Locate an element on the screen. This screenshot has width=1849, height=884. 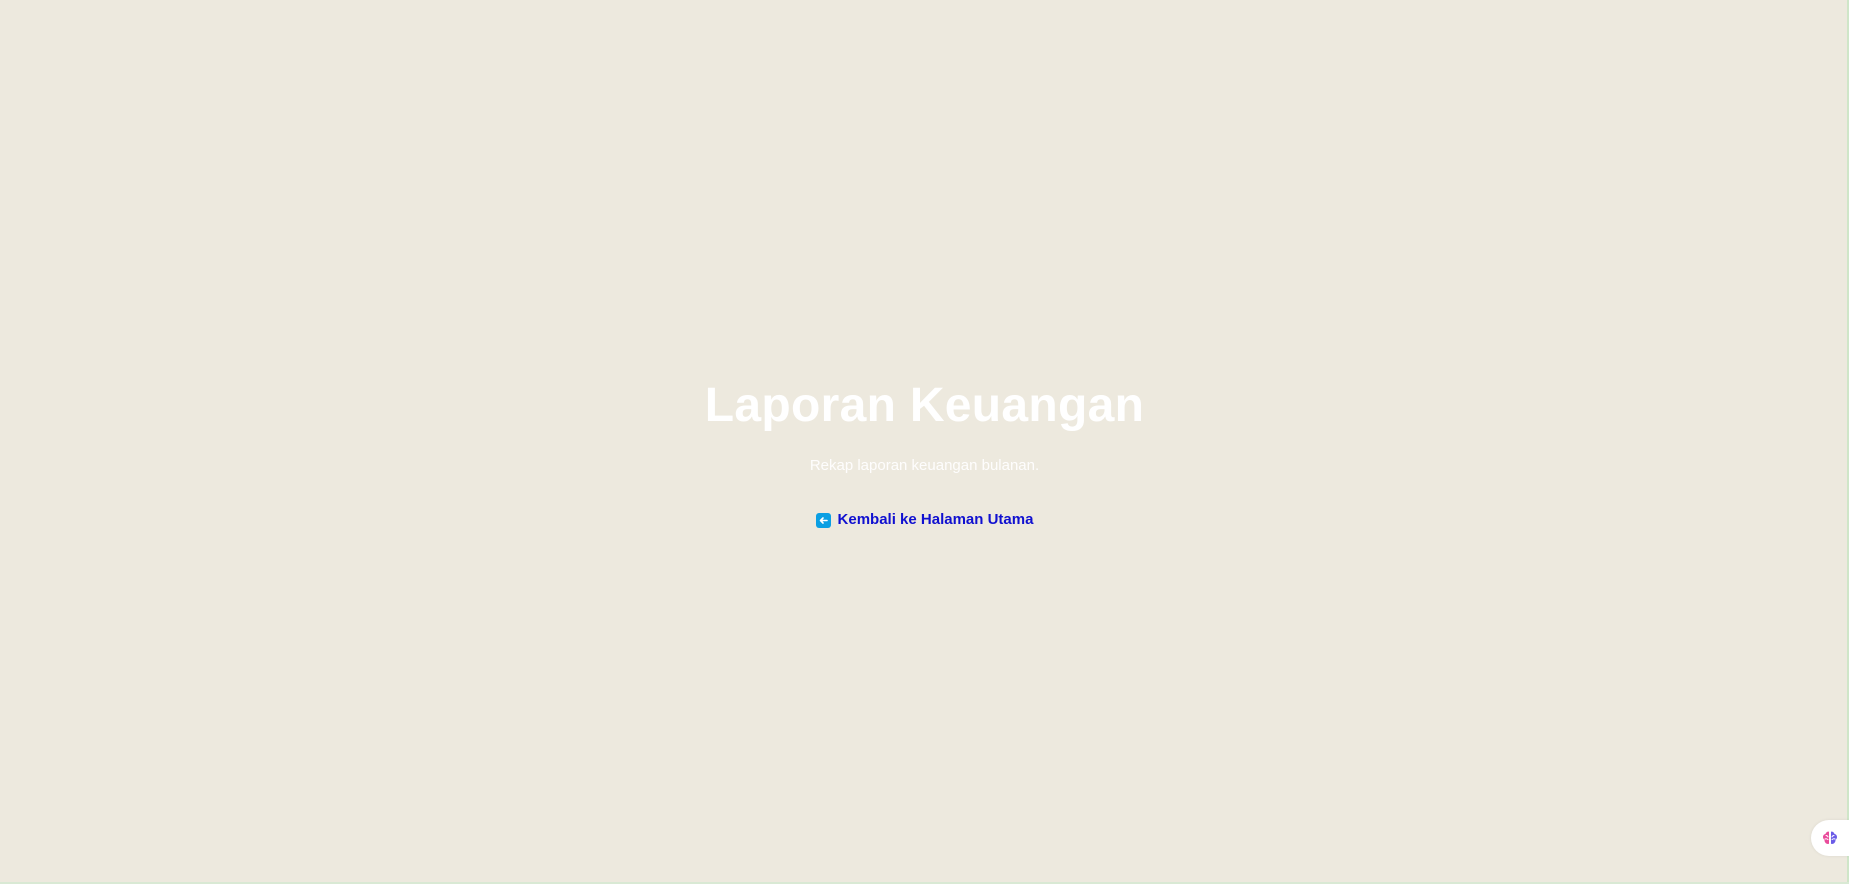
back-to-home-link: Kembali ke Halaman Utama is located at coordinates (924, 520).